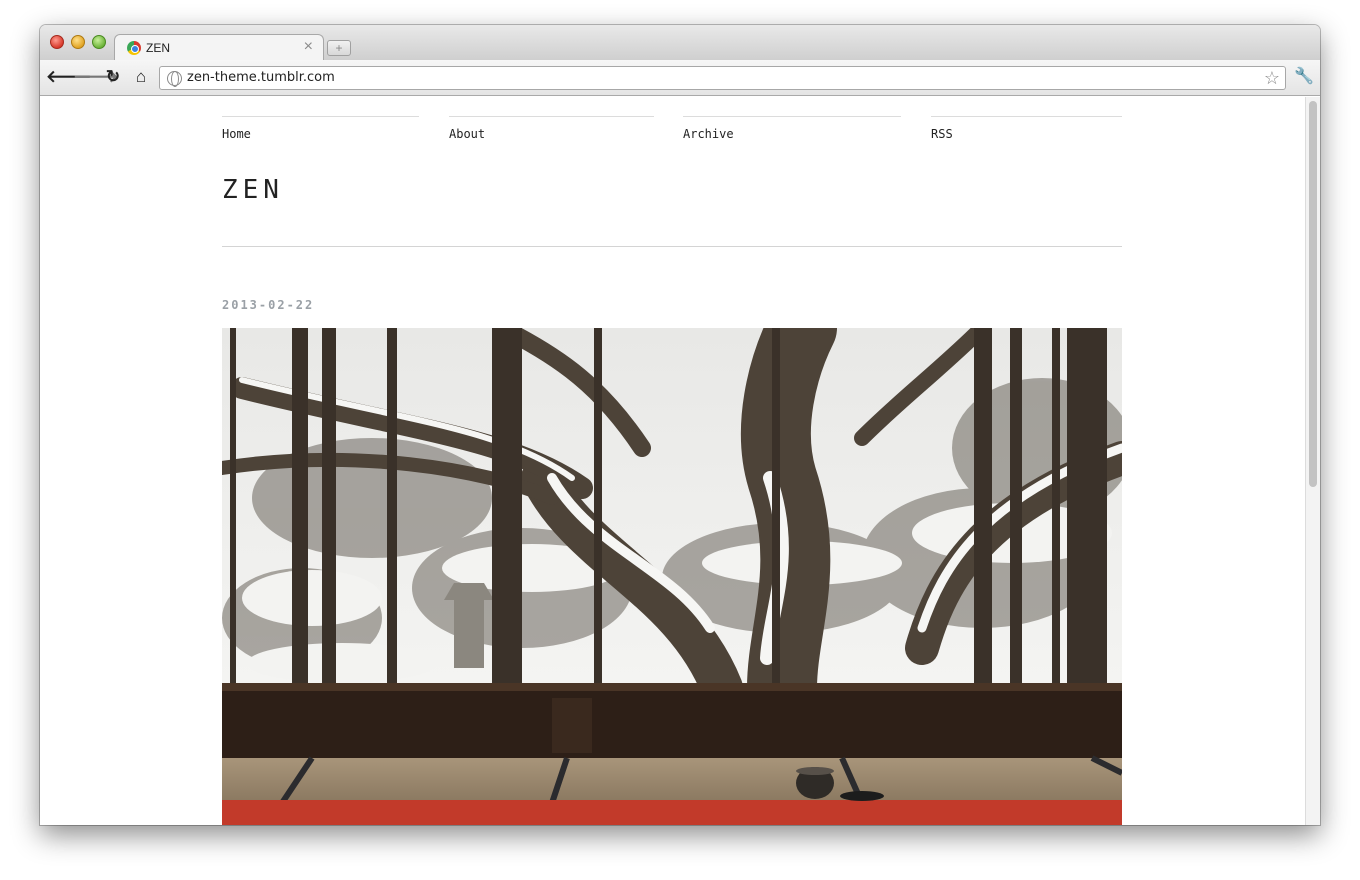 The image size is (1360, 880). What do you see at coordinates (141, 77) in the screenshot?
I see `home-icon: ⌂` at bounding box center [141, 77].